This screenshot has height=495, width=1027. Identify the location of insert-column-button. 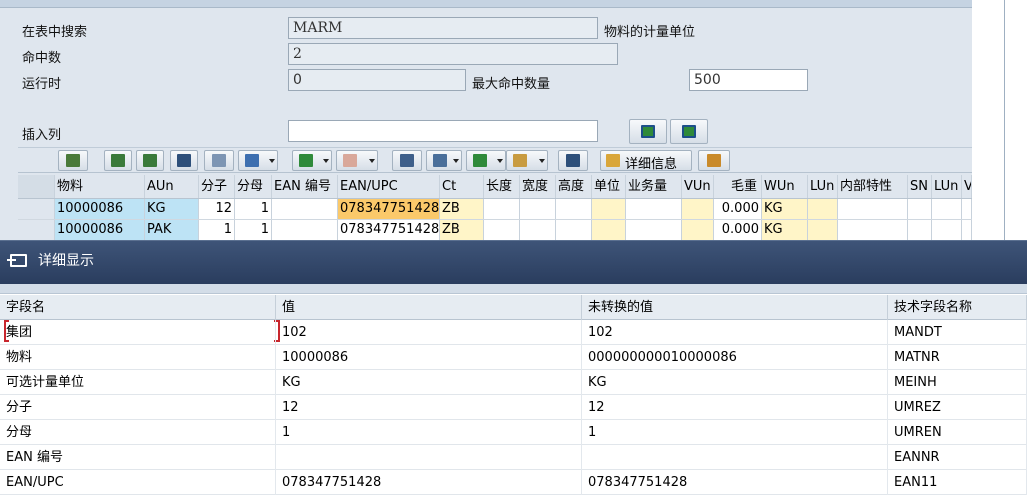
(648, 131).